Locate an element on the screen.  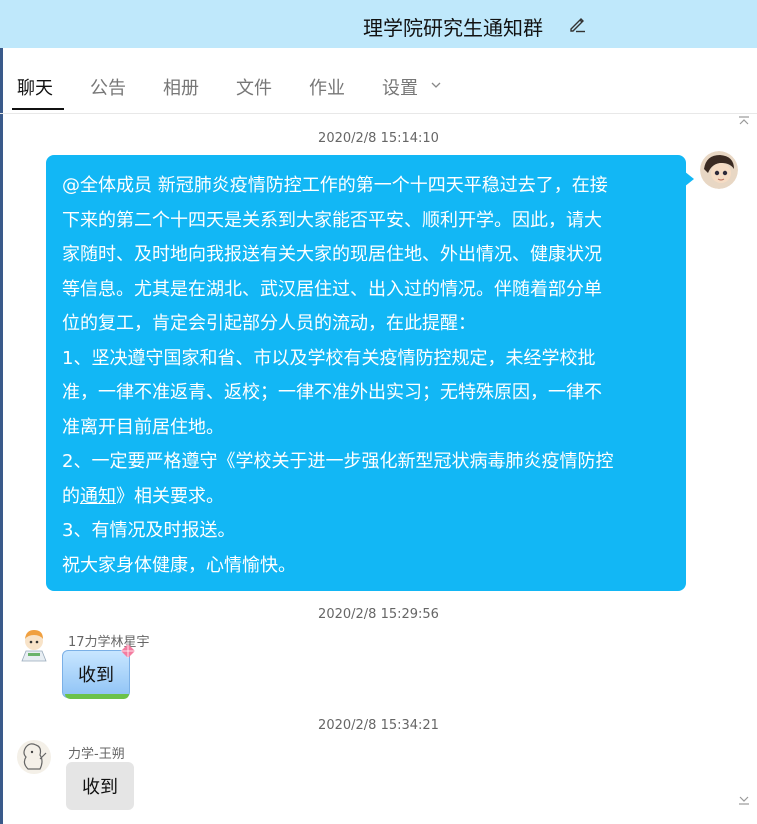
message-time: 2020/2/8 15:29:56 is located at coordinates (378, 614).